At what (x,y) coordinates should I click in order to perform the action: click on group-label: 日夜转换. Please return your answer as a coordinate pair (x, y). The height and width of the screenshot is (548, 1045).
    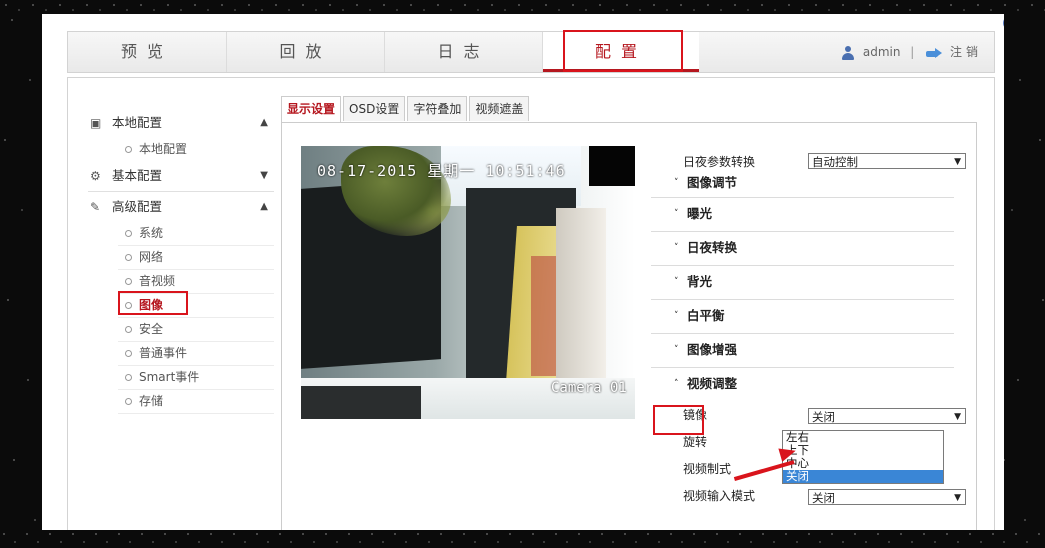
    Looking at the image, I should click on (712, 247).